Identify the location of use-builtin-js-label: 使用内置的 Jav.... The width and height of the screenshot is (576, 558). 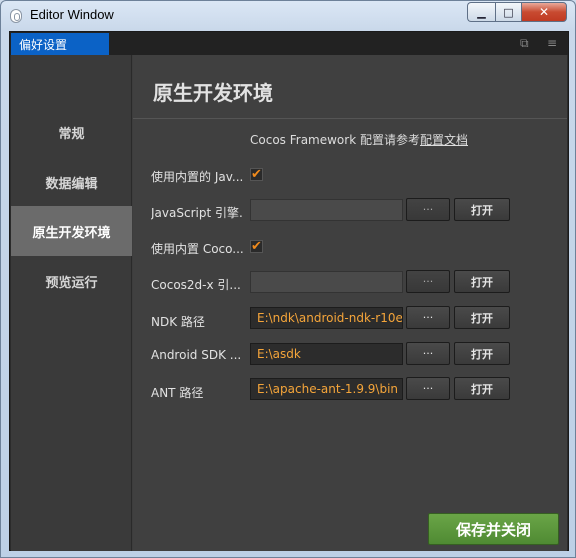
(197, 177).